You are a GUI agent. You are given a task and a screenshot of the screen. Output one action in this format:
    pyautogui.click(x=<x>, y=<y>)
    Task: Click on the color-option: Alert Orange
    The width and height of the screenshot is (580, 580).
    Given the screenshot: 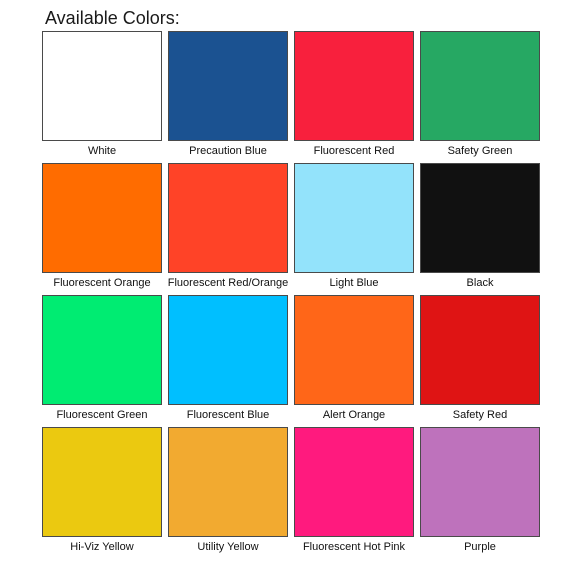 What is the action you would take?
    pyautogui.click(x=354, y=361)
    